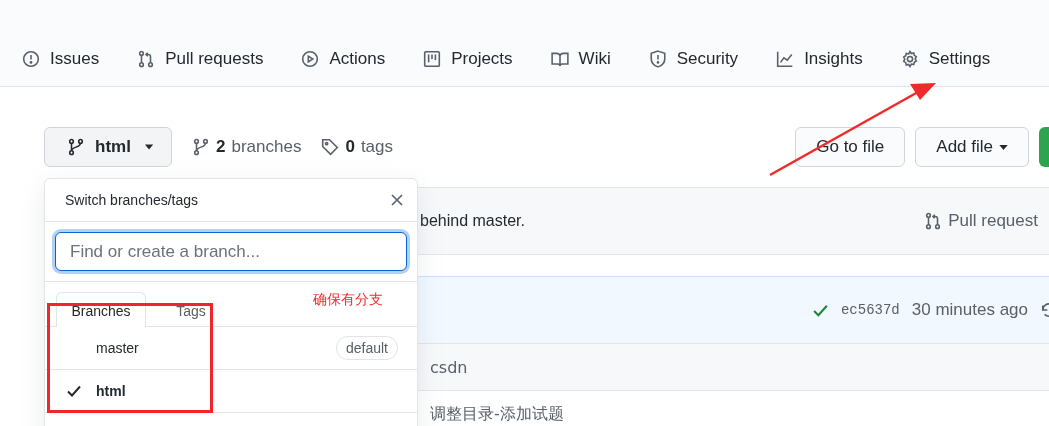 This screenshot has width=1049, height=426. I want to click on branch-item: html, so click(231, 391).